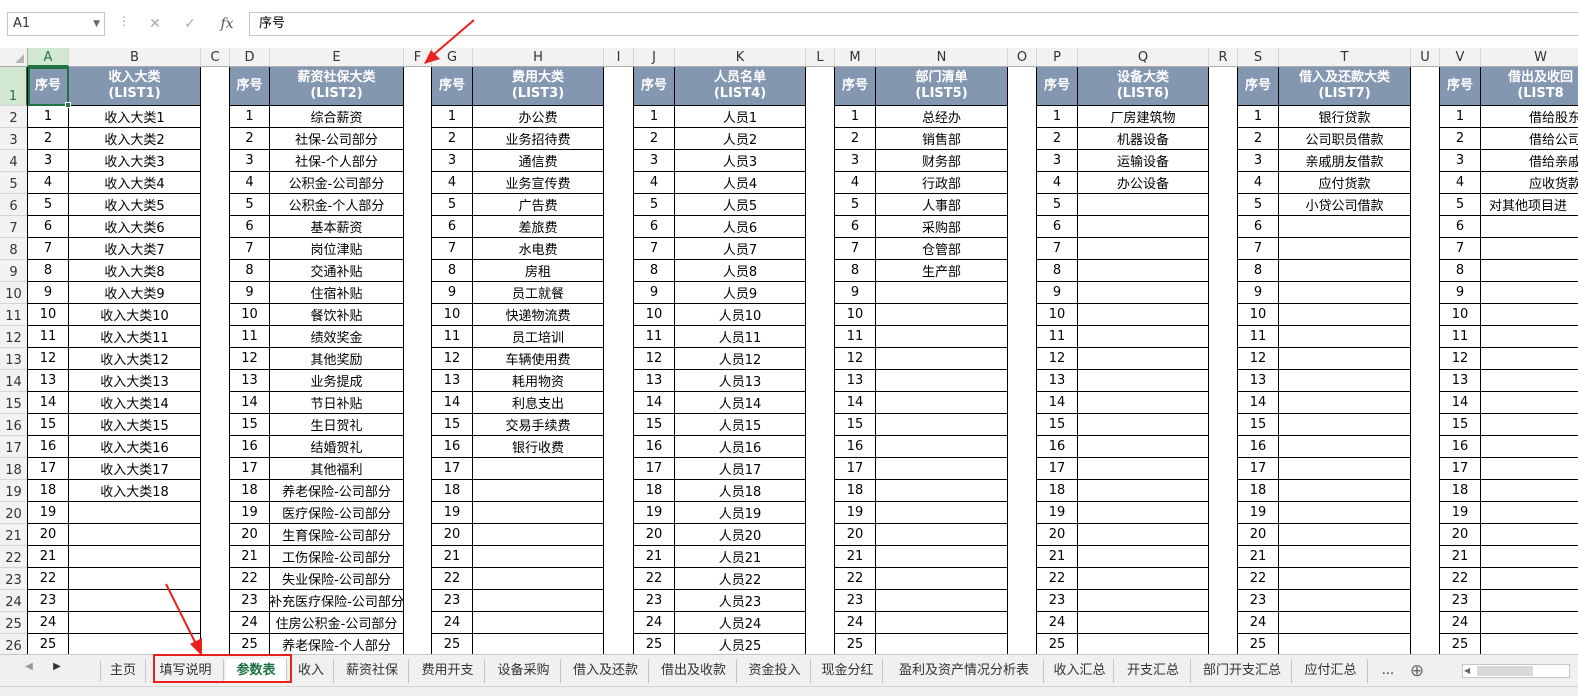 Image resolution: width=1578 pixels, height=696 pixels. What do you see at coordinates (1258, 57) in the screenshot?
I see `column-header-S: S` at bounding box center [1258, 57].